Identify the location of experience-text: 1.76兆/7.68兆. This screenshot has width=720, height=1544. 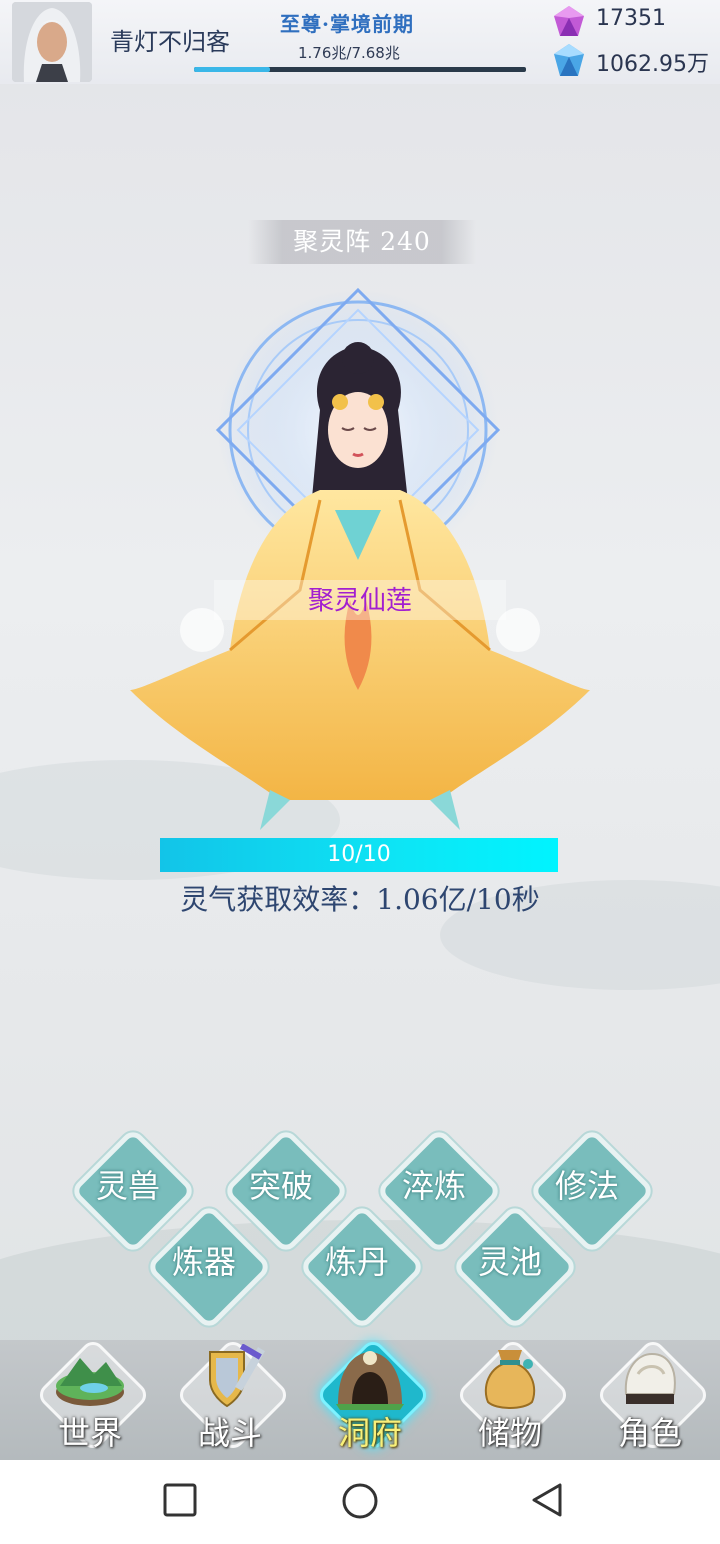
(349, 53).